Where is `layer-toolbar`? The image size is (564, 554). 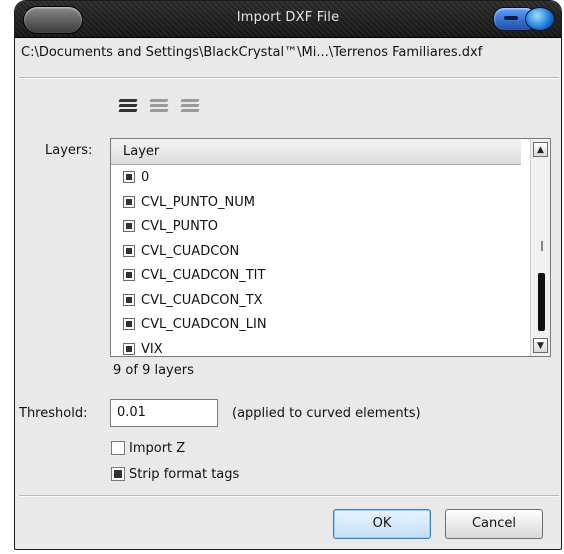
layer-toolbar is located at coordinates (162, 108).